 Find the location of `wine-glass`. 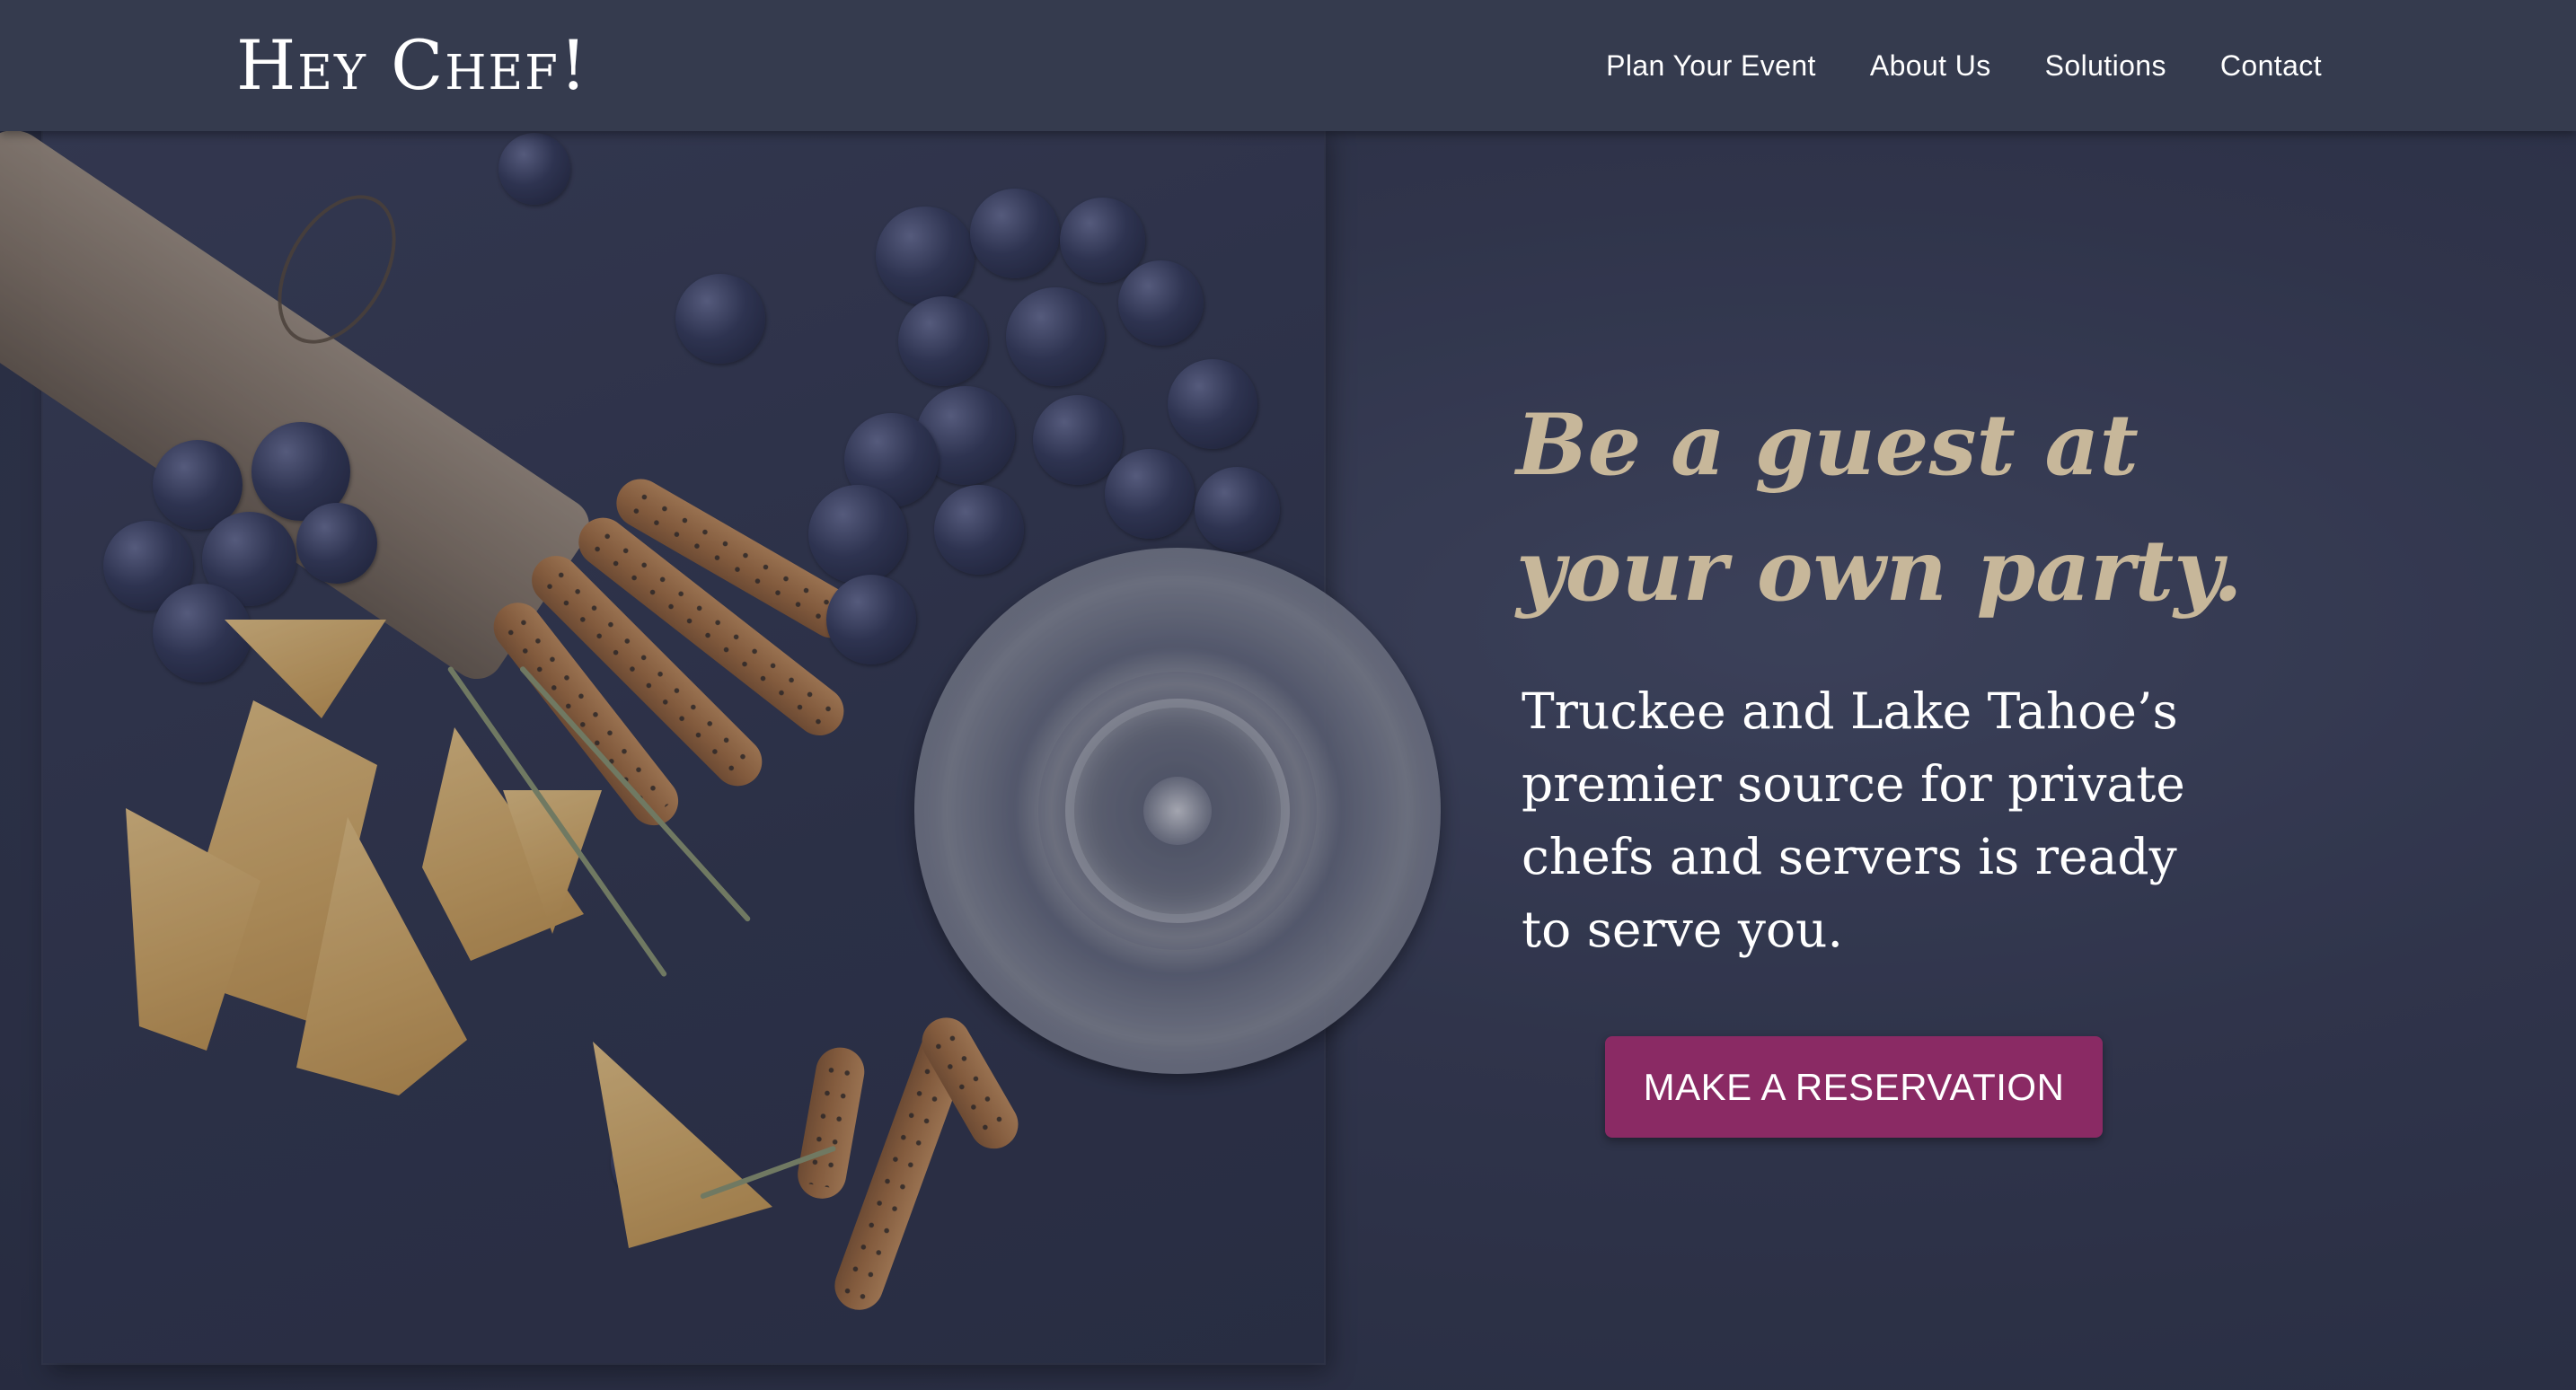

wine-glass is located at coordinates (1177, 811).